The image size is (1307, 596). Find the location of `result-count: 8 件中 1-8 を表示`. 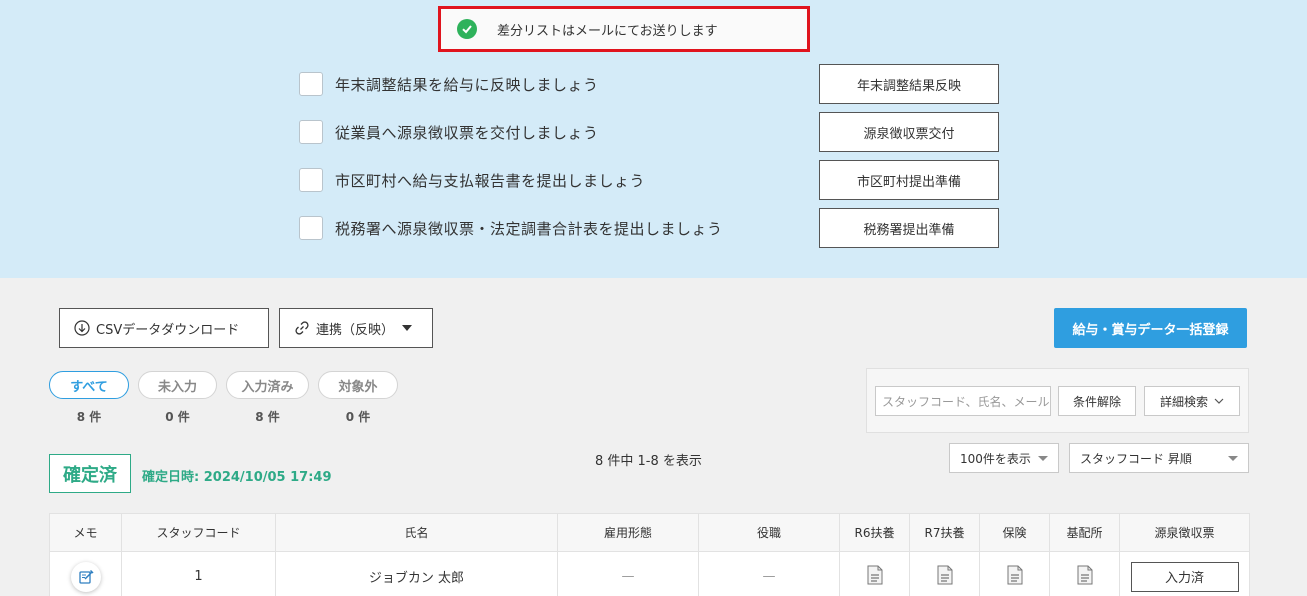

result-count: 8 件中 1-8 を表示 is located at coordinates (648, 461).